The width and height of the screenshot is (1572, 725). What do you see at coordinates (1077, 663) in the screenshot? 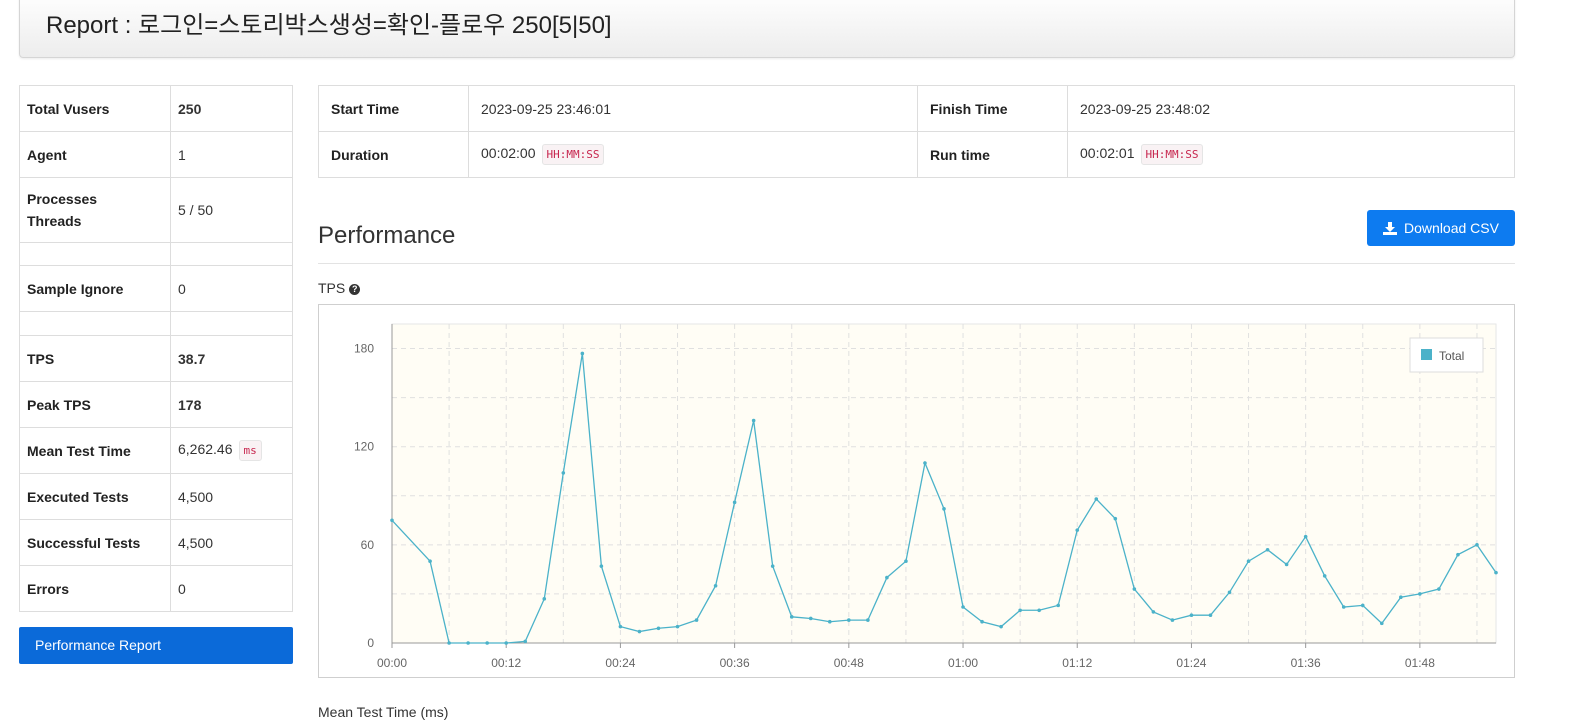
I see `x-tick-label: 01:12` at bounding box center [1077, 663].